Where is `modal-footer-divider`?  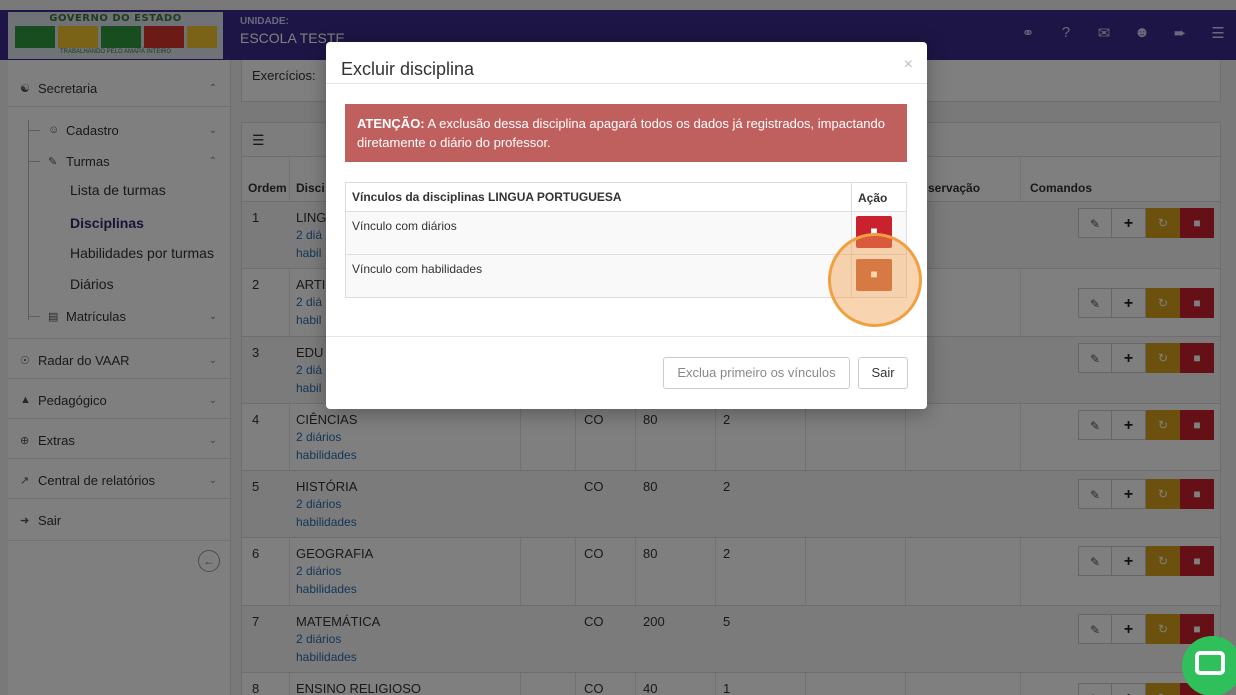 modal-footer-divider is located at coordinates (626, 336).